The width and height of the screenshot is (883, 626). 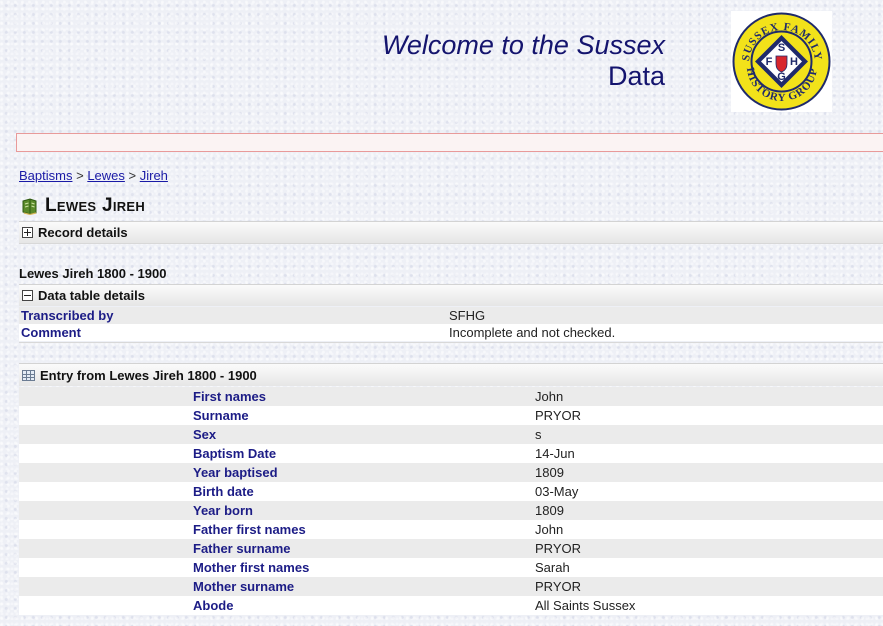 I want to click on breadcrumb-jireh: Jireh, so click(x=154, y=175).